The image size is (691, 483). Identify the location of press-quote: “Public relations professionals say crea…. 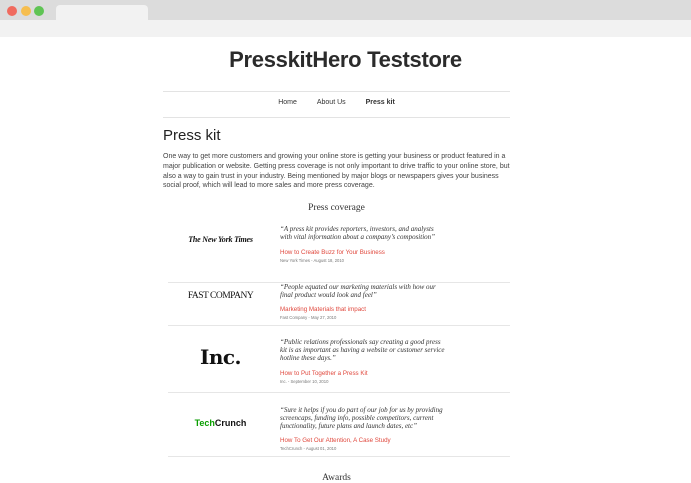
(362, 350).